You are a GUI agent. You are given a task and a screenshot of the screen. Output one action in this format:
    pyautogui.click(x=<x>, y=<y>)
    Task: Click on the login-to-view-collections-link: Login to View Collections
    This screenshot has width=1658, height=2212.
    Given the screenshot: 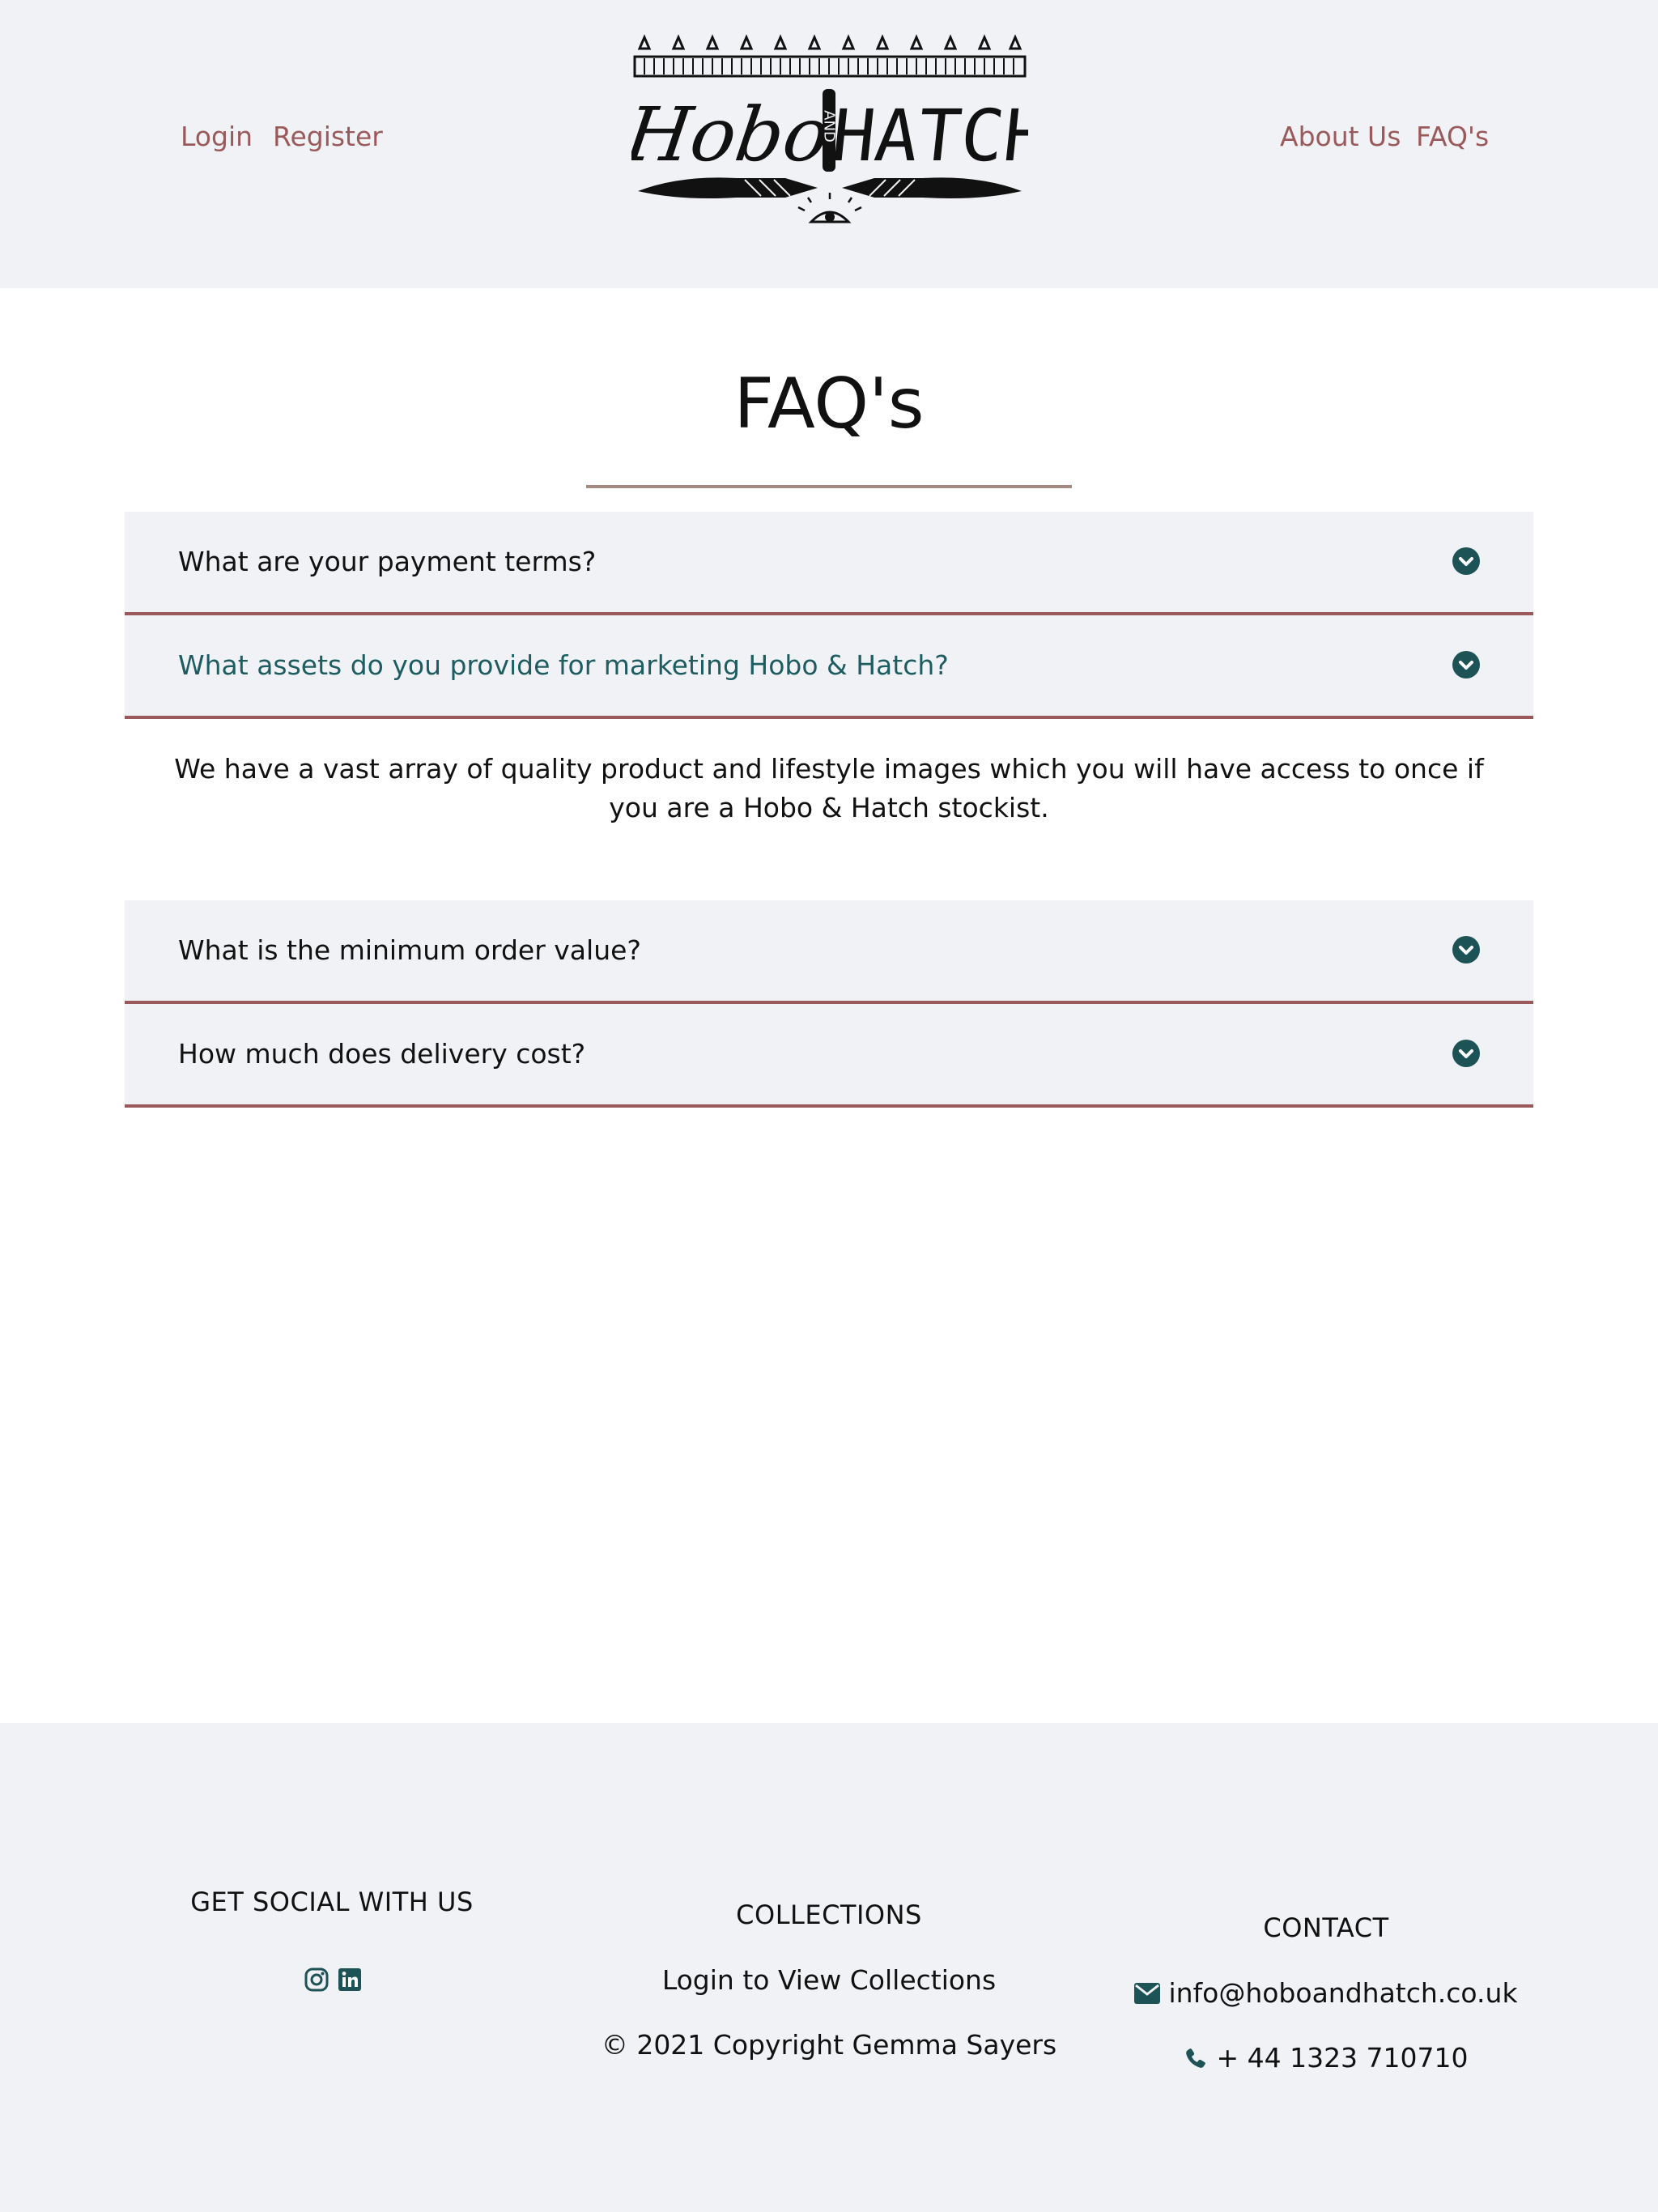 What is the action you would take?
    pyautogui.click(x=829, y=1980)
    